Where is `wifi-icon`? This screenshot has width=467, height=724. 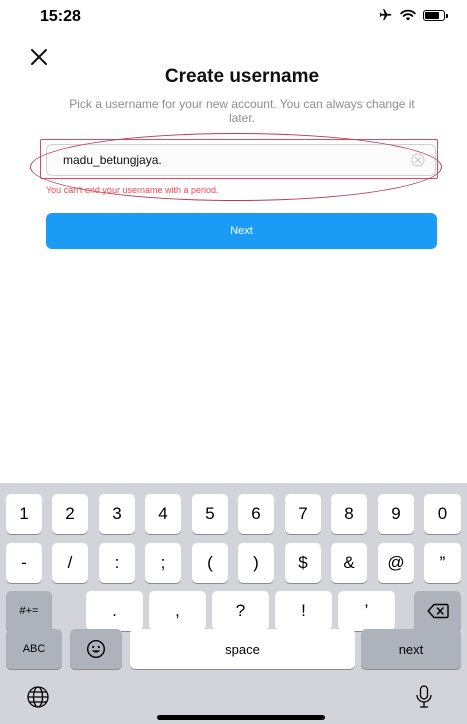 wifi-icon is located at coordinates (408, 15).